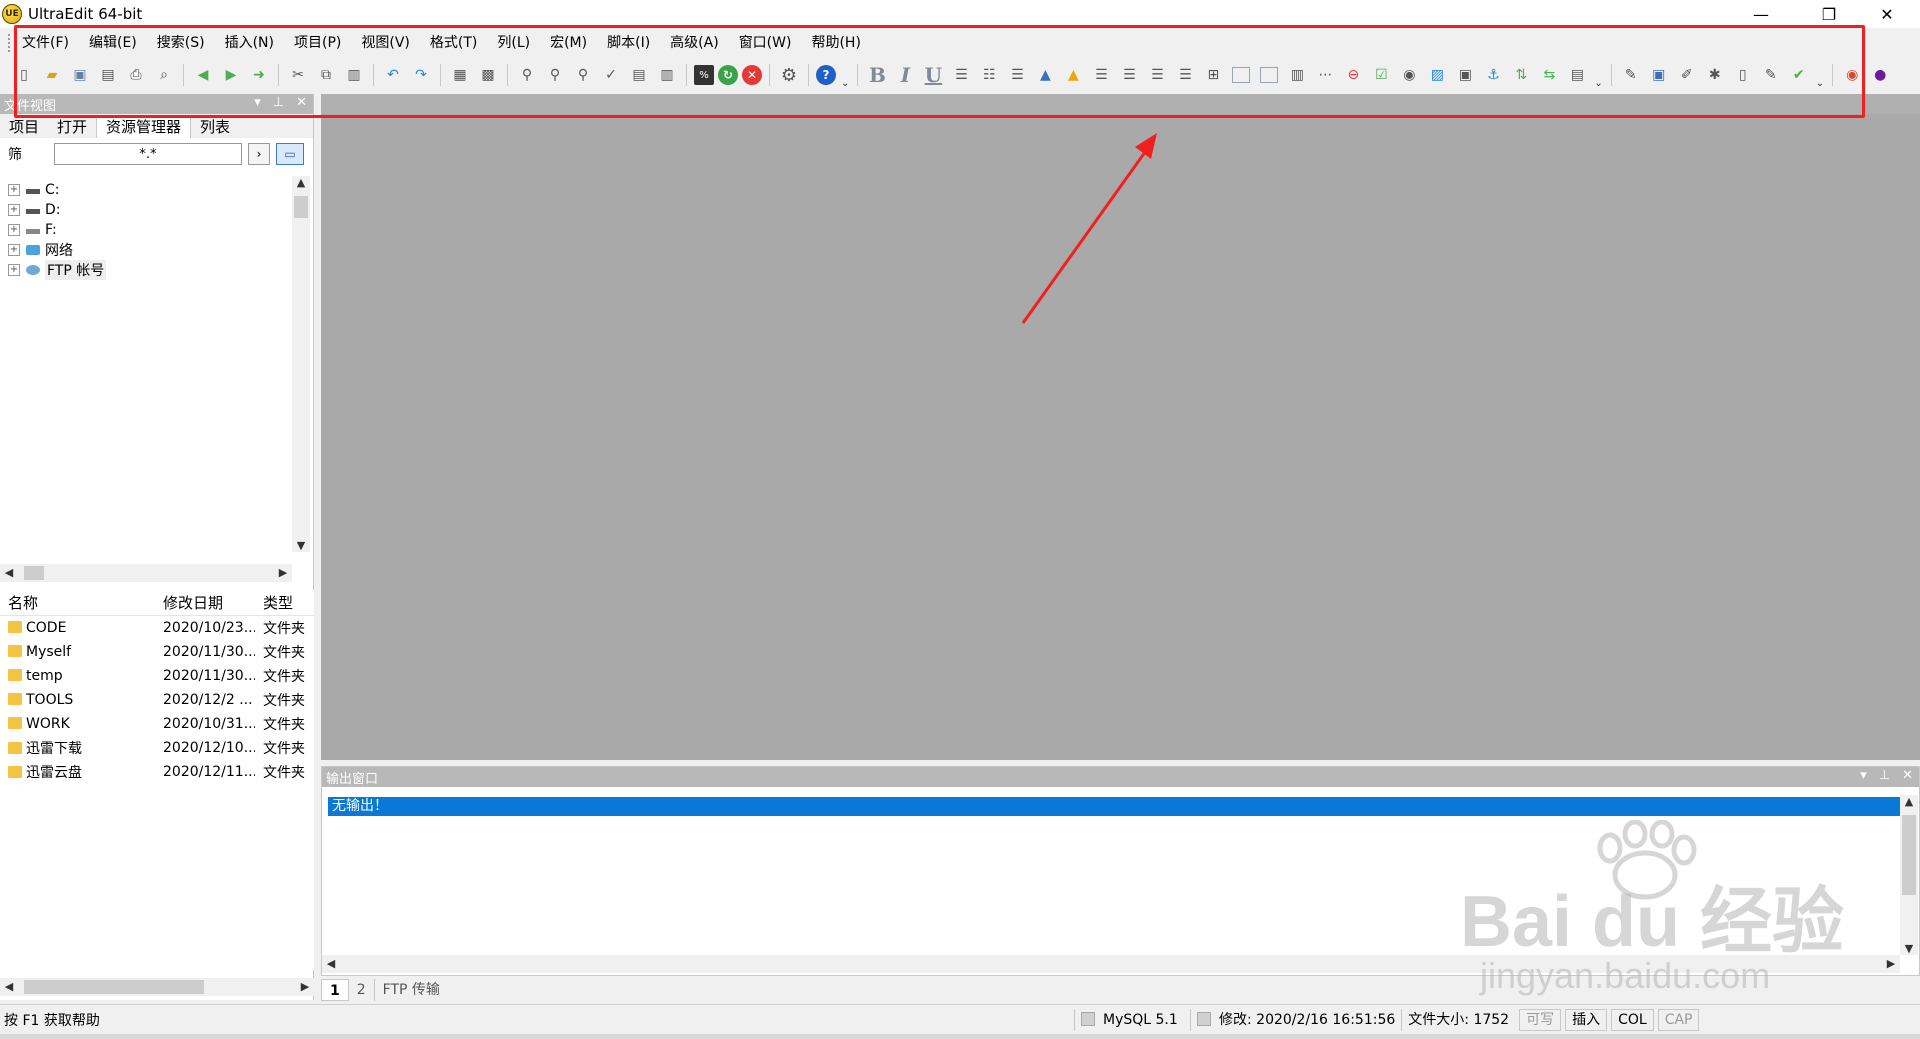 Image resolution: width=1920 pixels, height=1039 pixels. Describe the element at coordinates (1743, 75) in the screenshot. I see `page-icon: ▯` at that location.